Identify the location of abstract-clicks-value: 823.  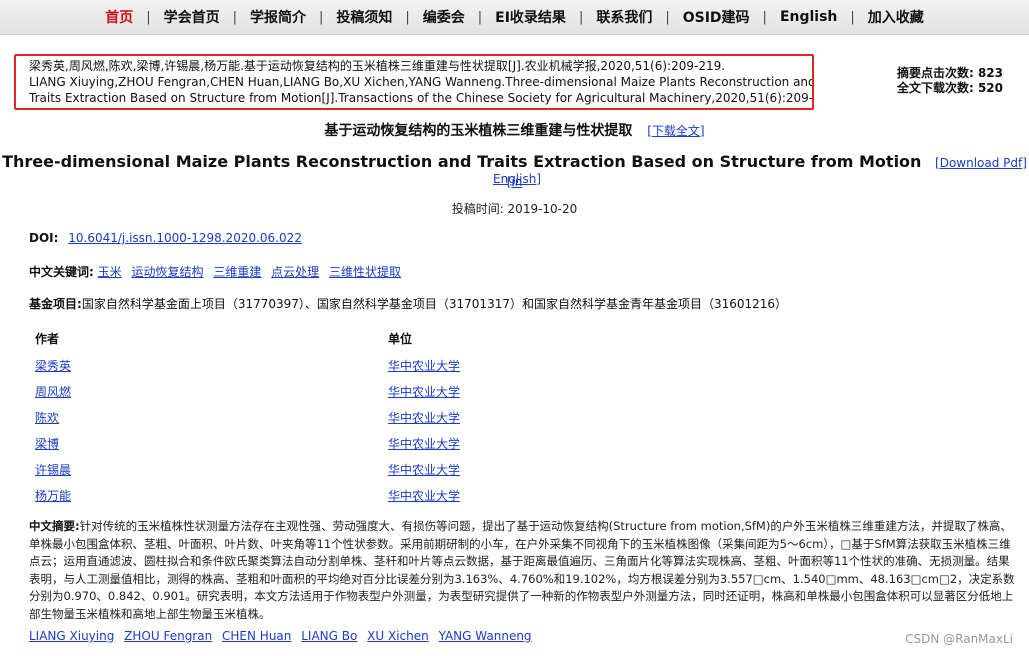
(990, 73).